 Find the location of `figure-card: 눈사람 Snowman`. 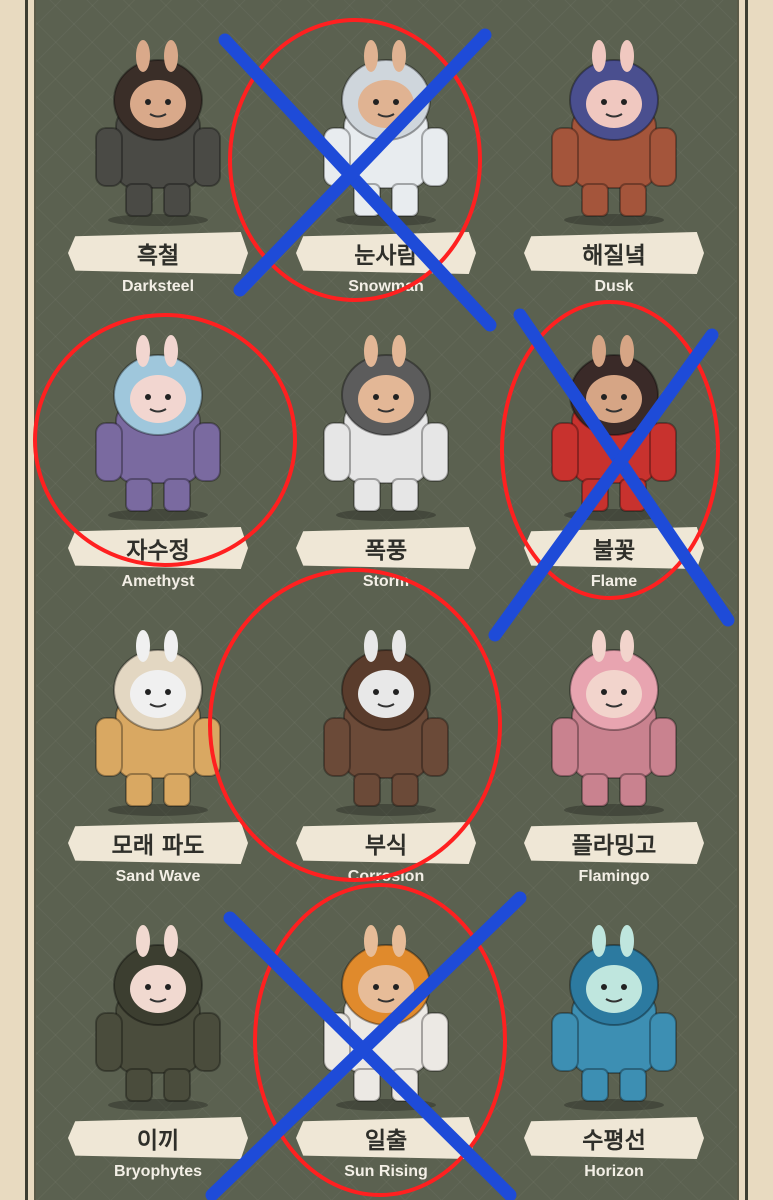

figure-card: 눈사람 Snowman is located at coordinates (386, 165).